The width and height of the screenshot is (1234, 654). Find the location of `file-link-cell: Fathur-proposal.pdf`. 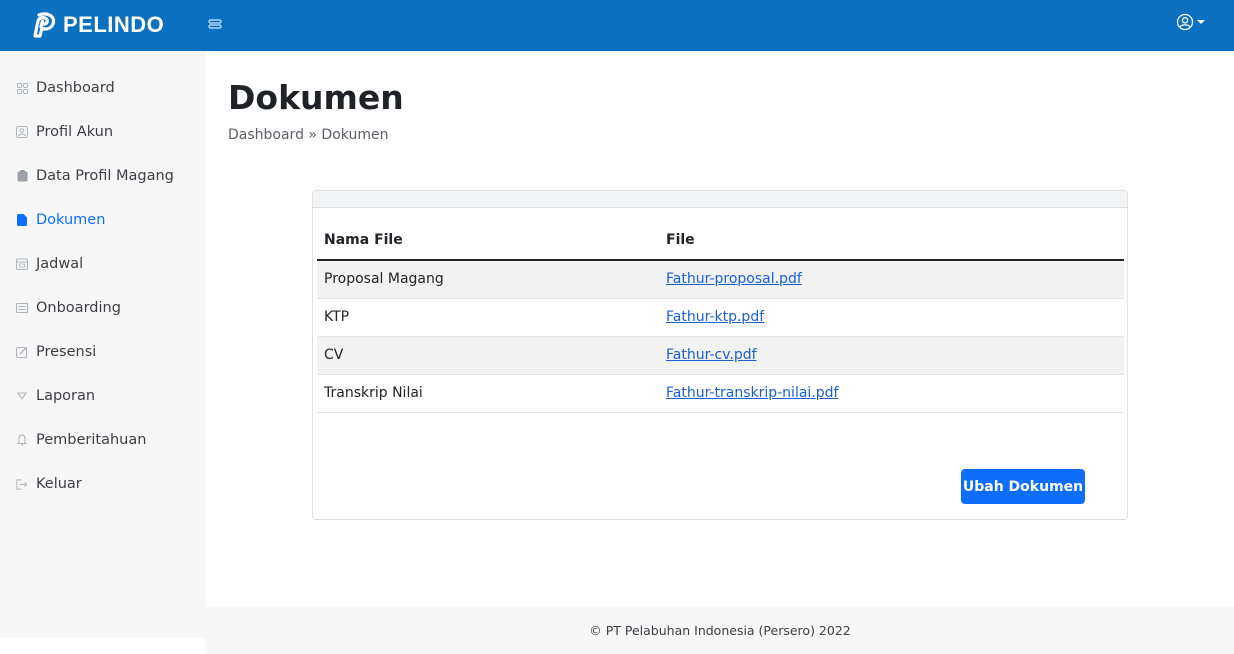

file-link-cell: Fathur-proposal.pdf is located at coordinates (891, 279).